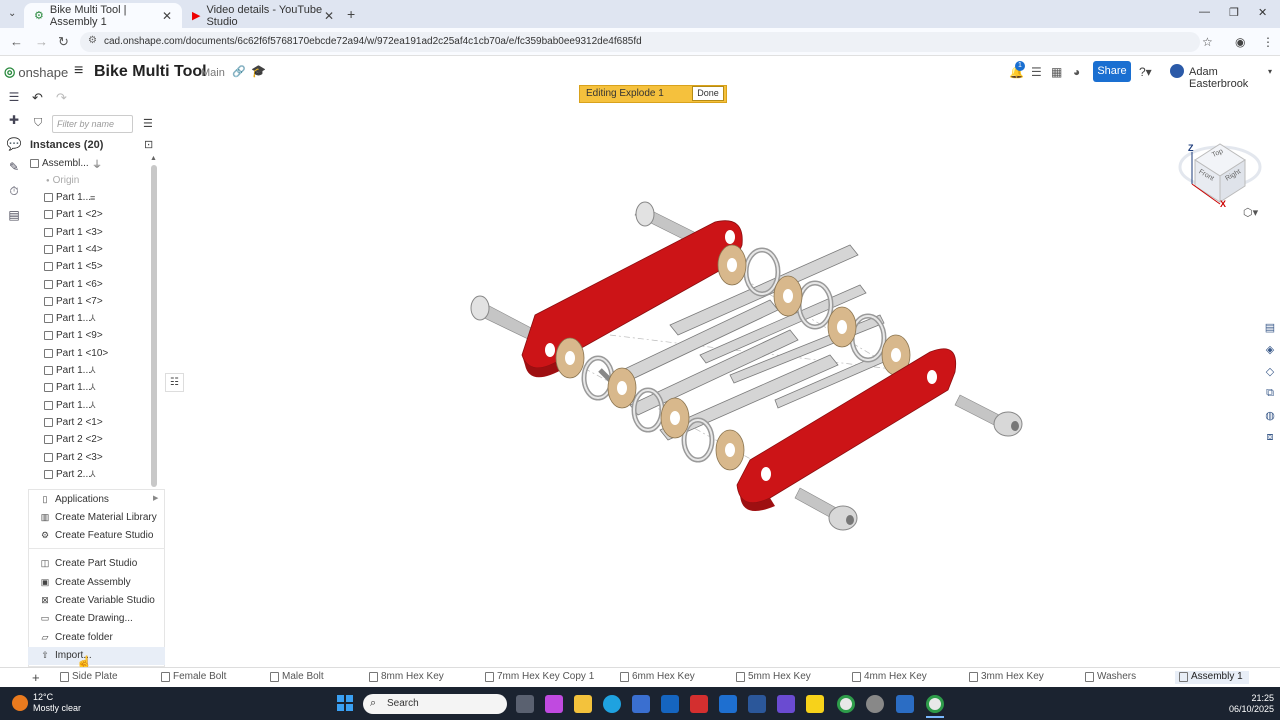 The image size is (1280, 720). Describe the element at coordinates (525, 704) in the screenshot. I see `task-view-icon` at that location.